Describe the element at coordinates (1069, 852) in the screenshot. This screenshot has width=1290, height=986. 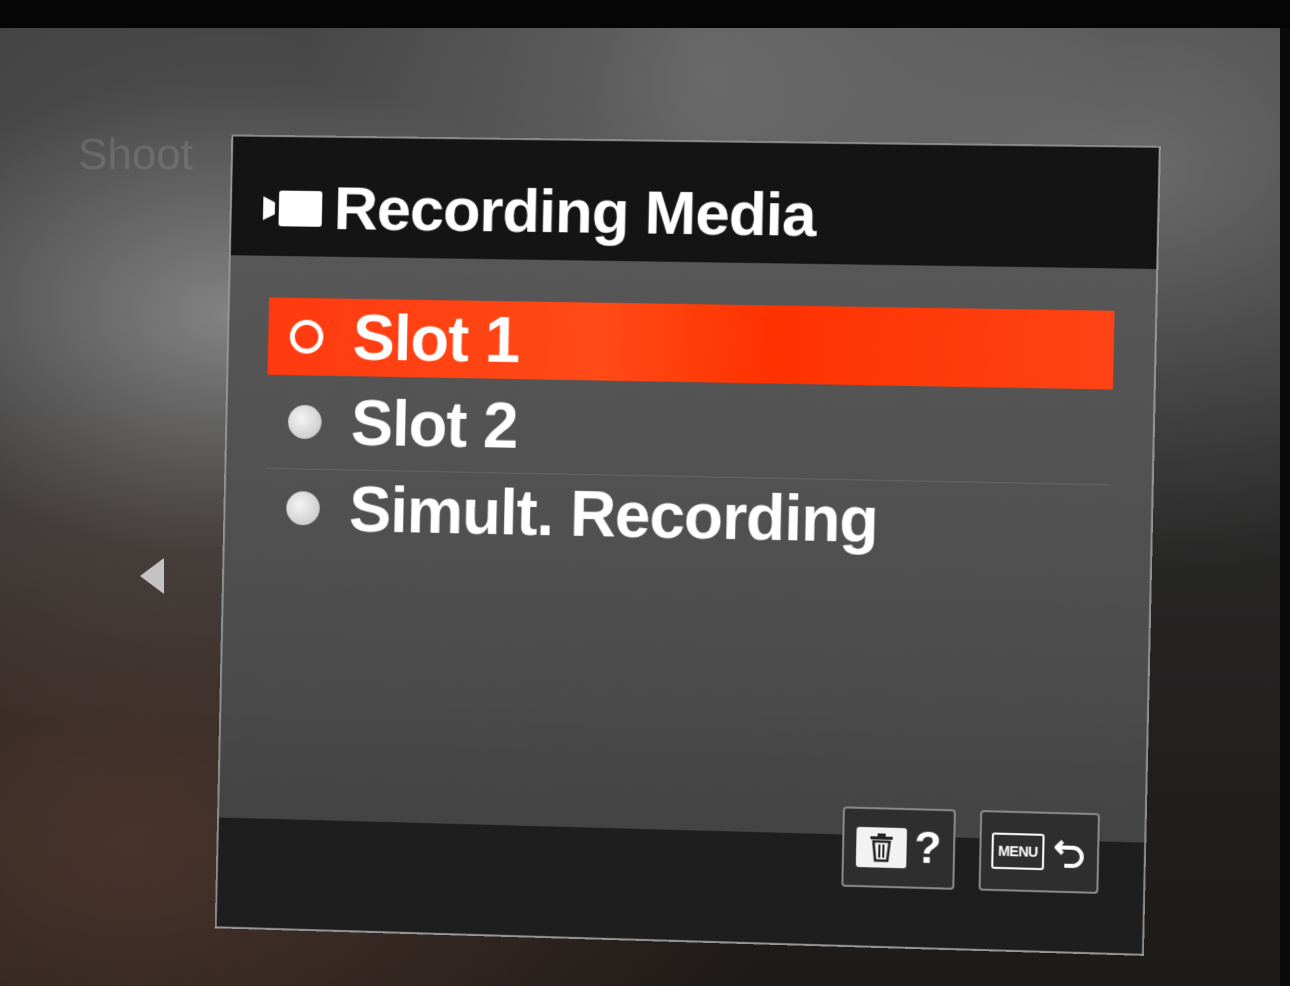
I see `return-arrow-icon` at that location.